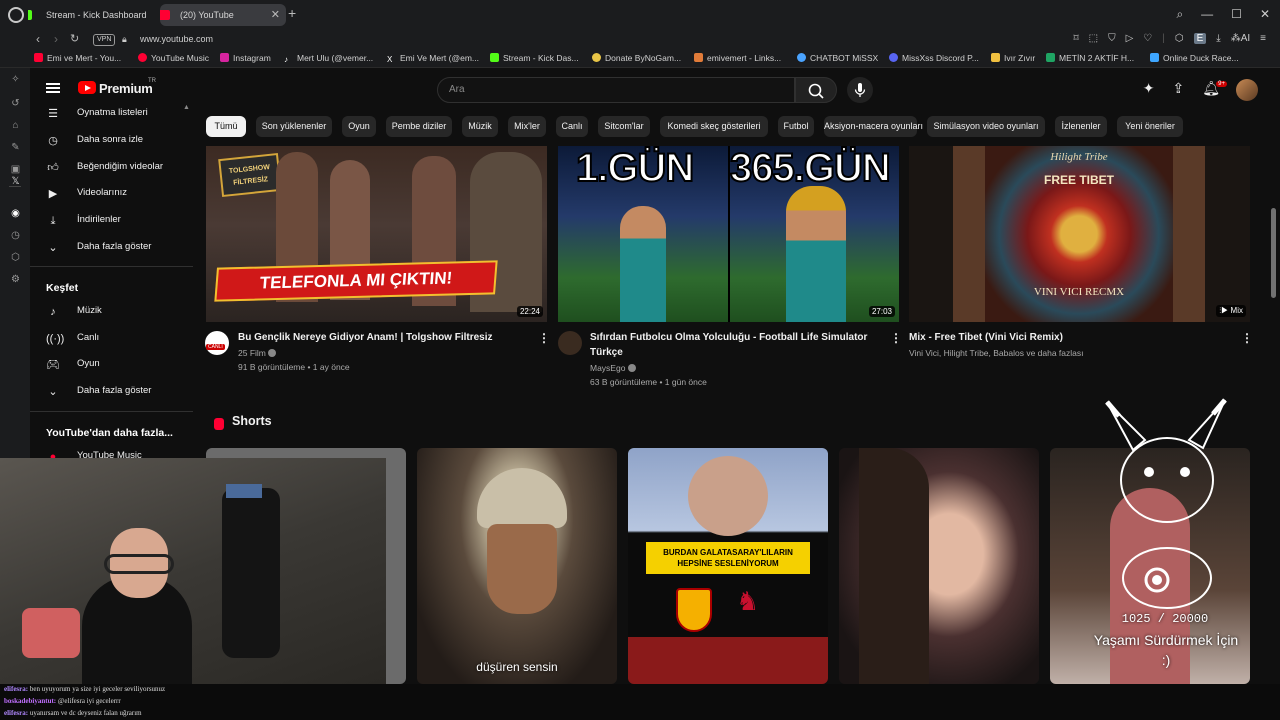 The width and height of the screenshot is (1280, 720). Describe the element at coordinates (16, 15) in the screenshot. I see `opera-logo-icon` at that location.